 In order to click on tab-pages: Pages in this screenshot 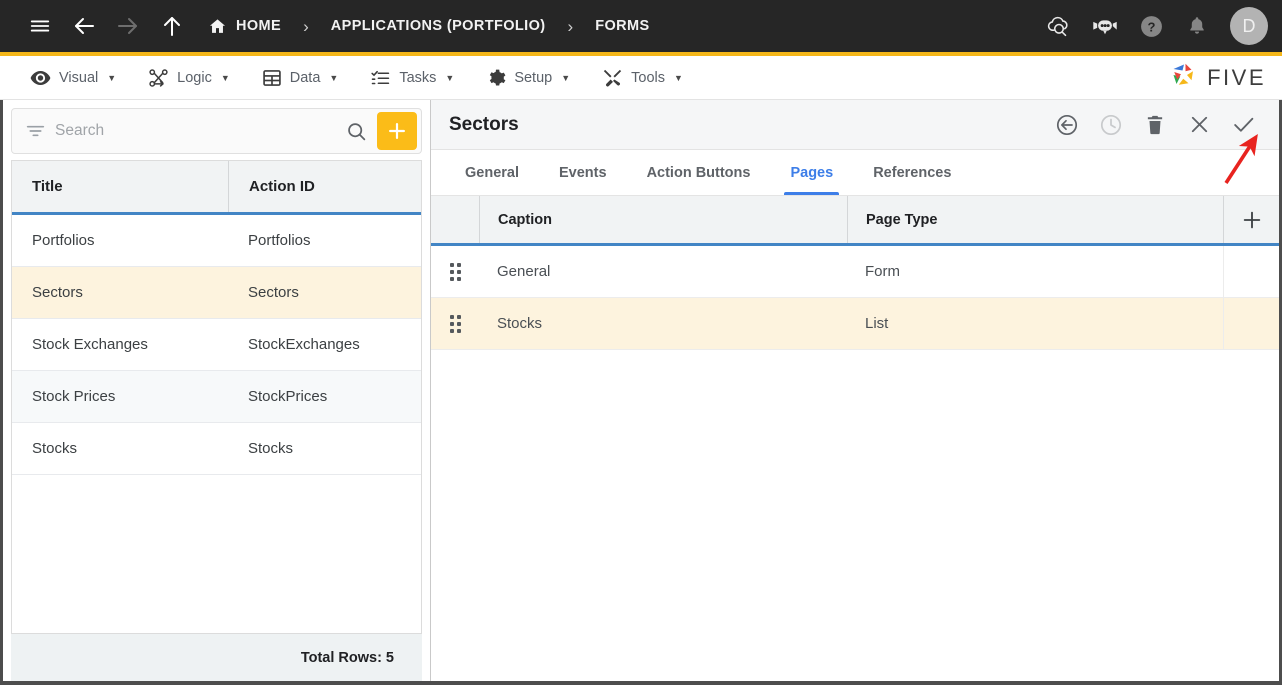, I will do `click(811, 172)`.